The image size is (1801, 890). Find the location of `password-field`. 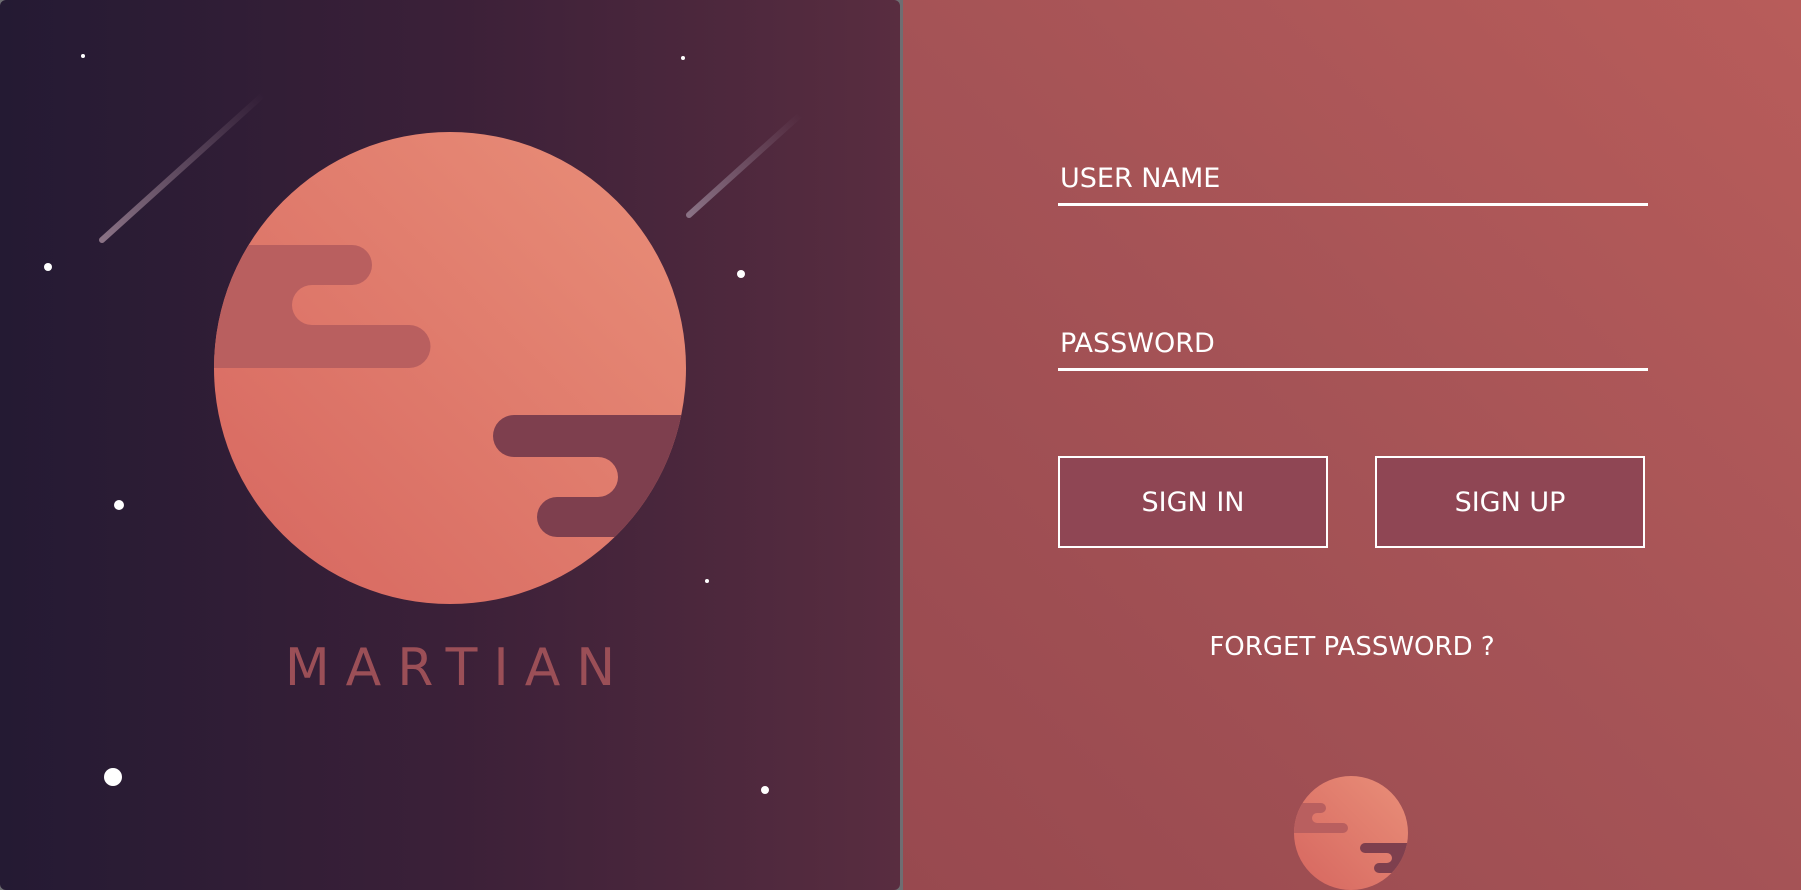

password-field is located at coordinates (1353, 339).